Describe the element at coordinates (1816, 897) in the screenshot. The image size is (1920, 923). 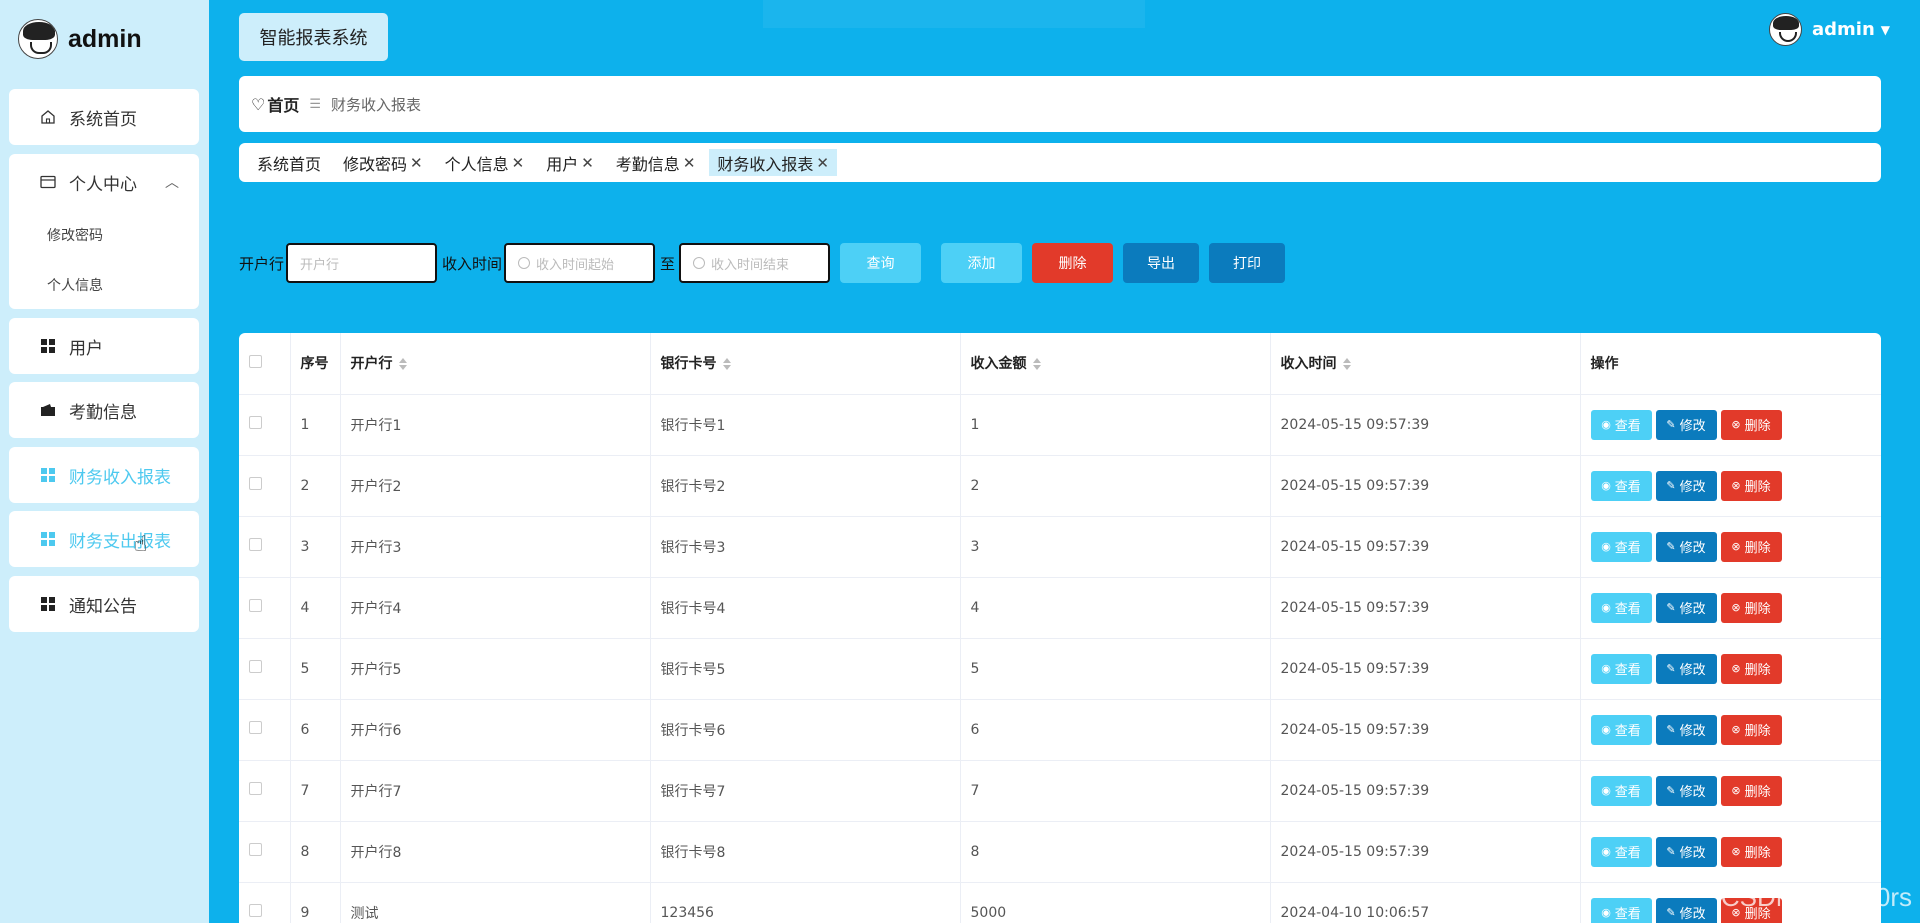
I see `watermark: CSDN @Deh0rs` at that location.